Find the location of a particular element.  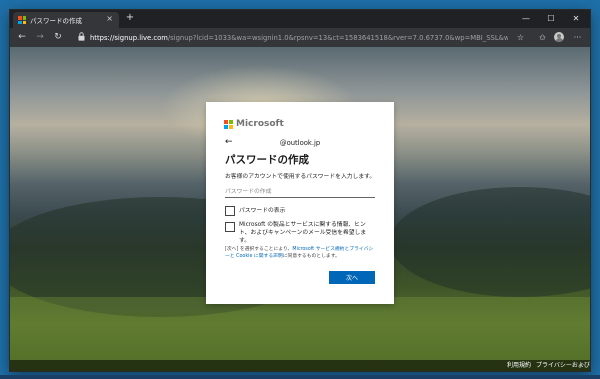

legal-suffix: に同意するものとします。 is located at coordinates (311, 256).